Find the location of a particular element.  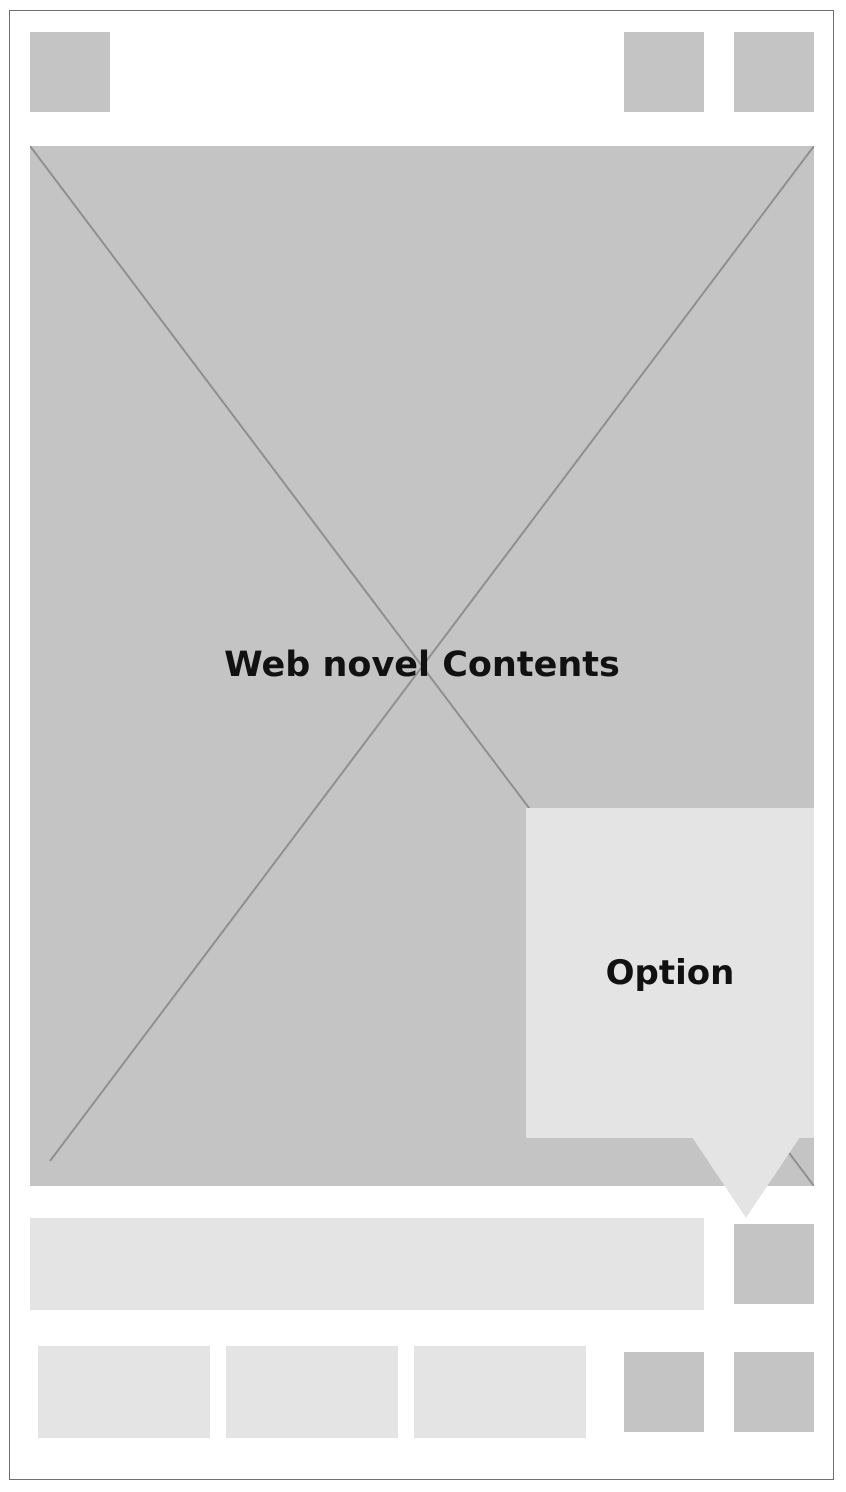

option-label: Option is located at coordinates (670, 973).